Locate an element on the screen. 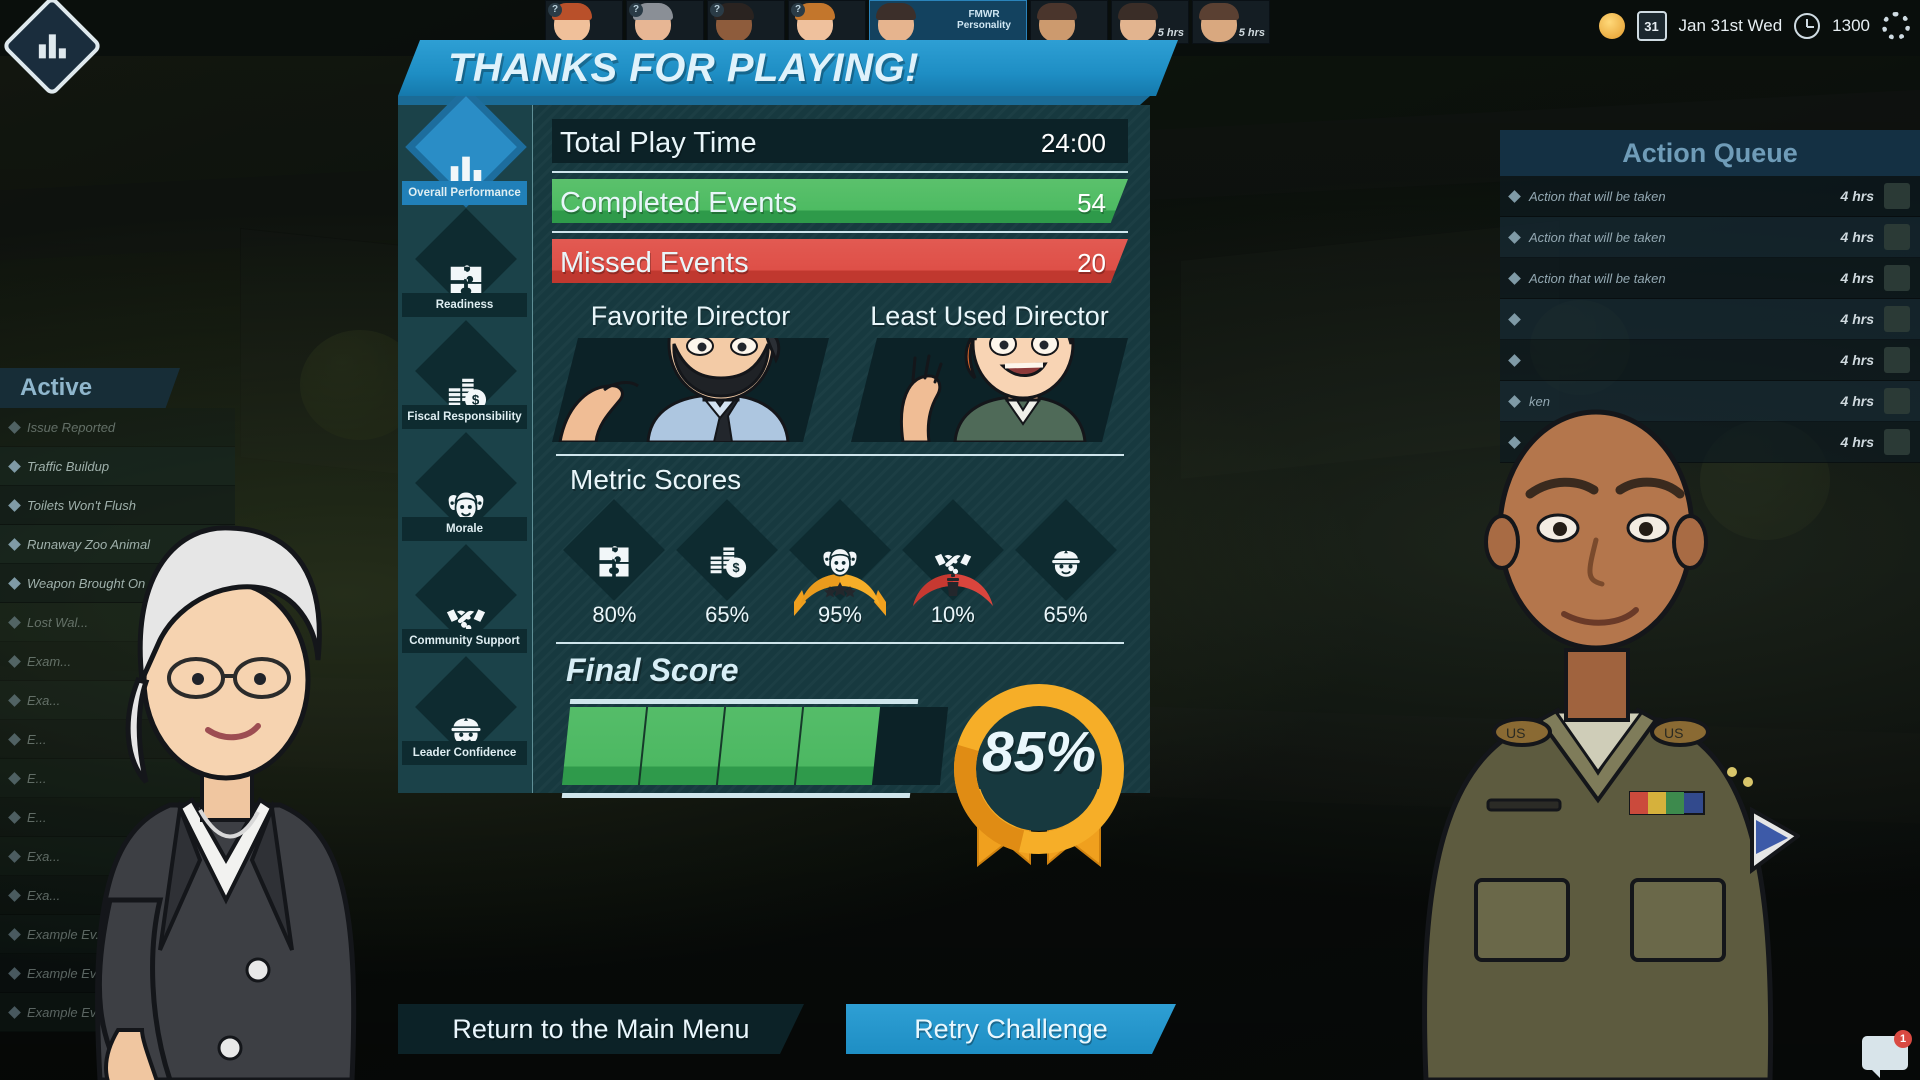 The image size is (1920, 1080). metric-score-0: 80% is located at coordinates (614, 563).